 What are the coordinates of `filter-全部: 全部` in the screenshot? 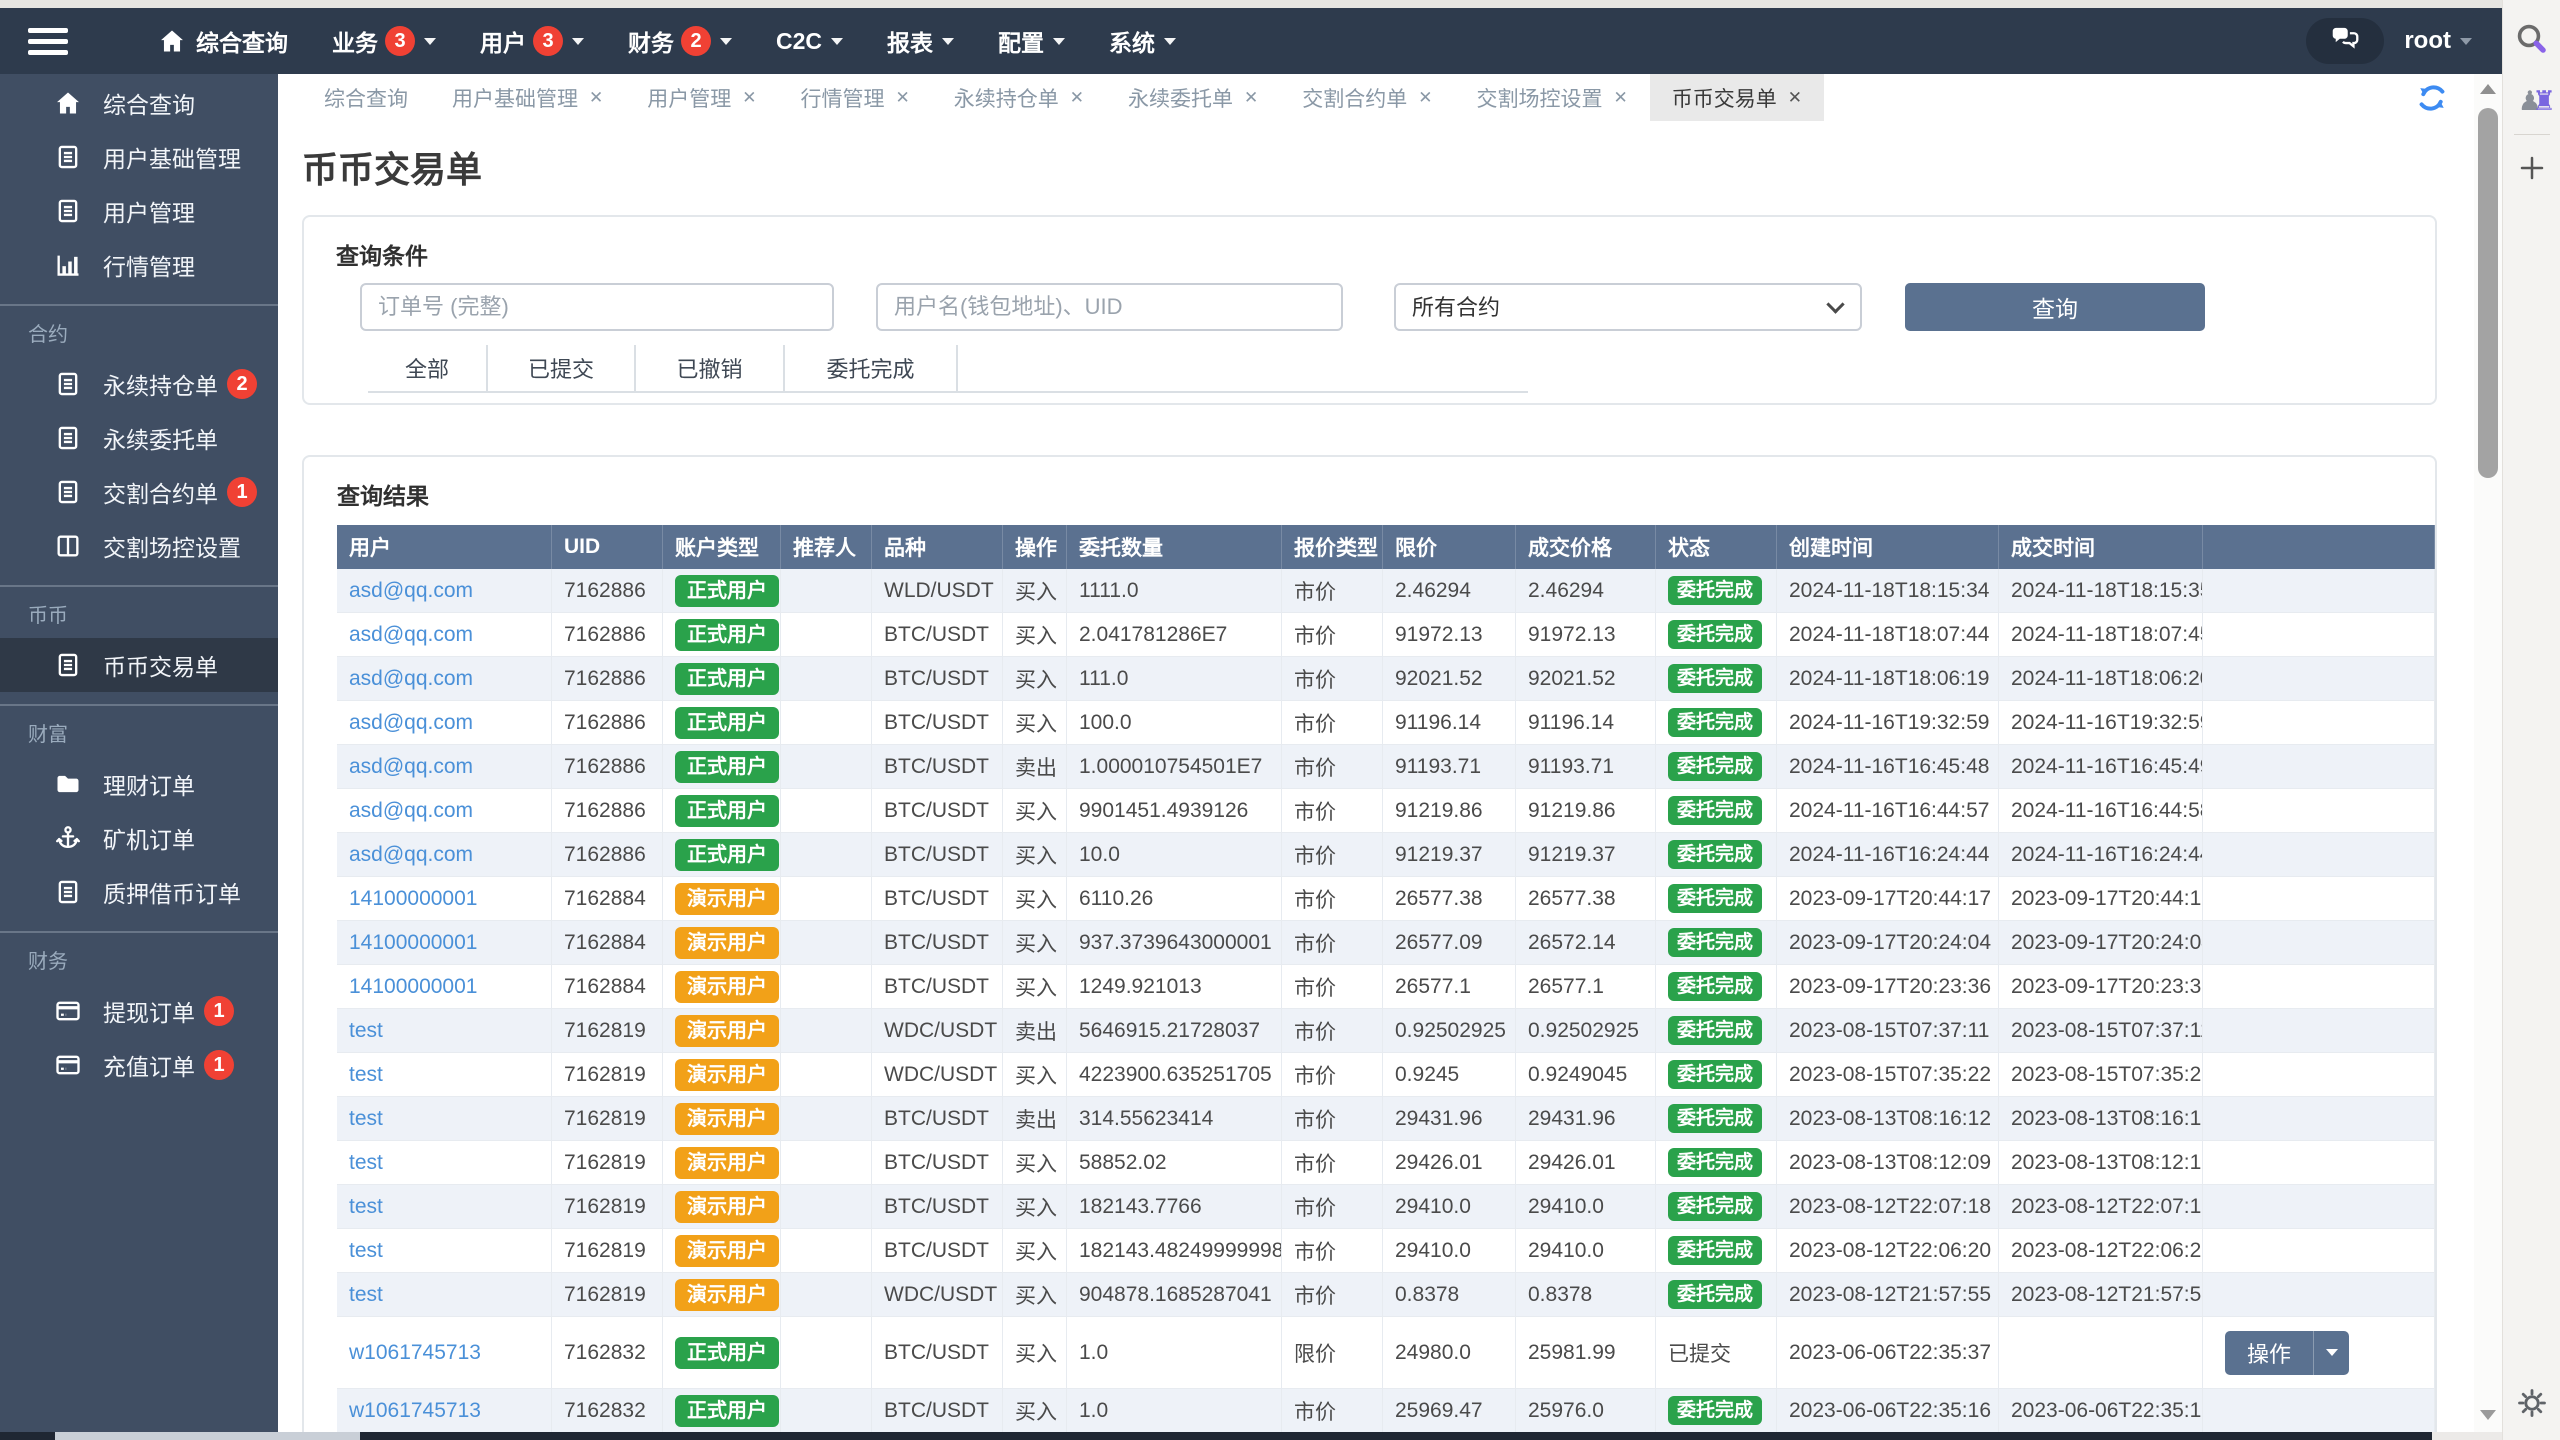 It's located at (428, 368).